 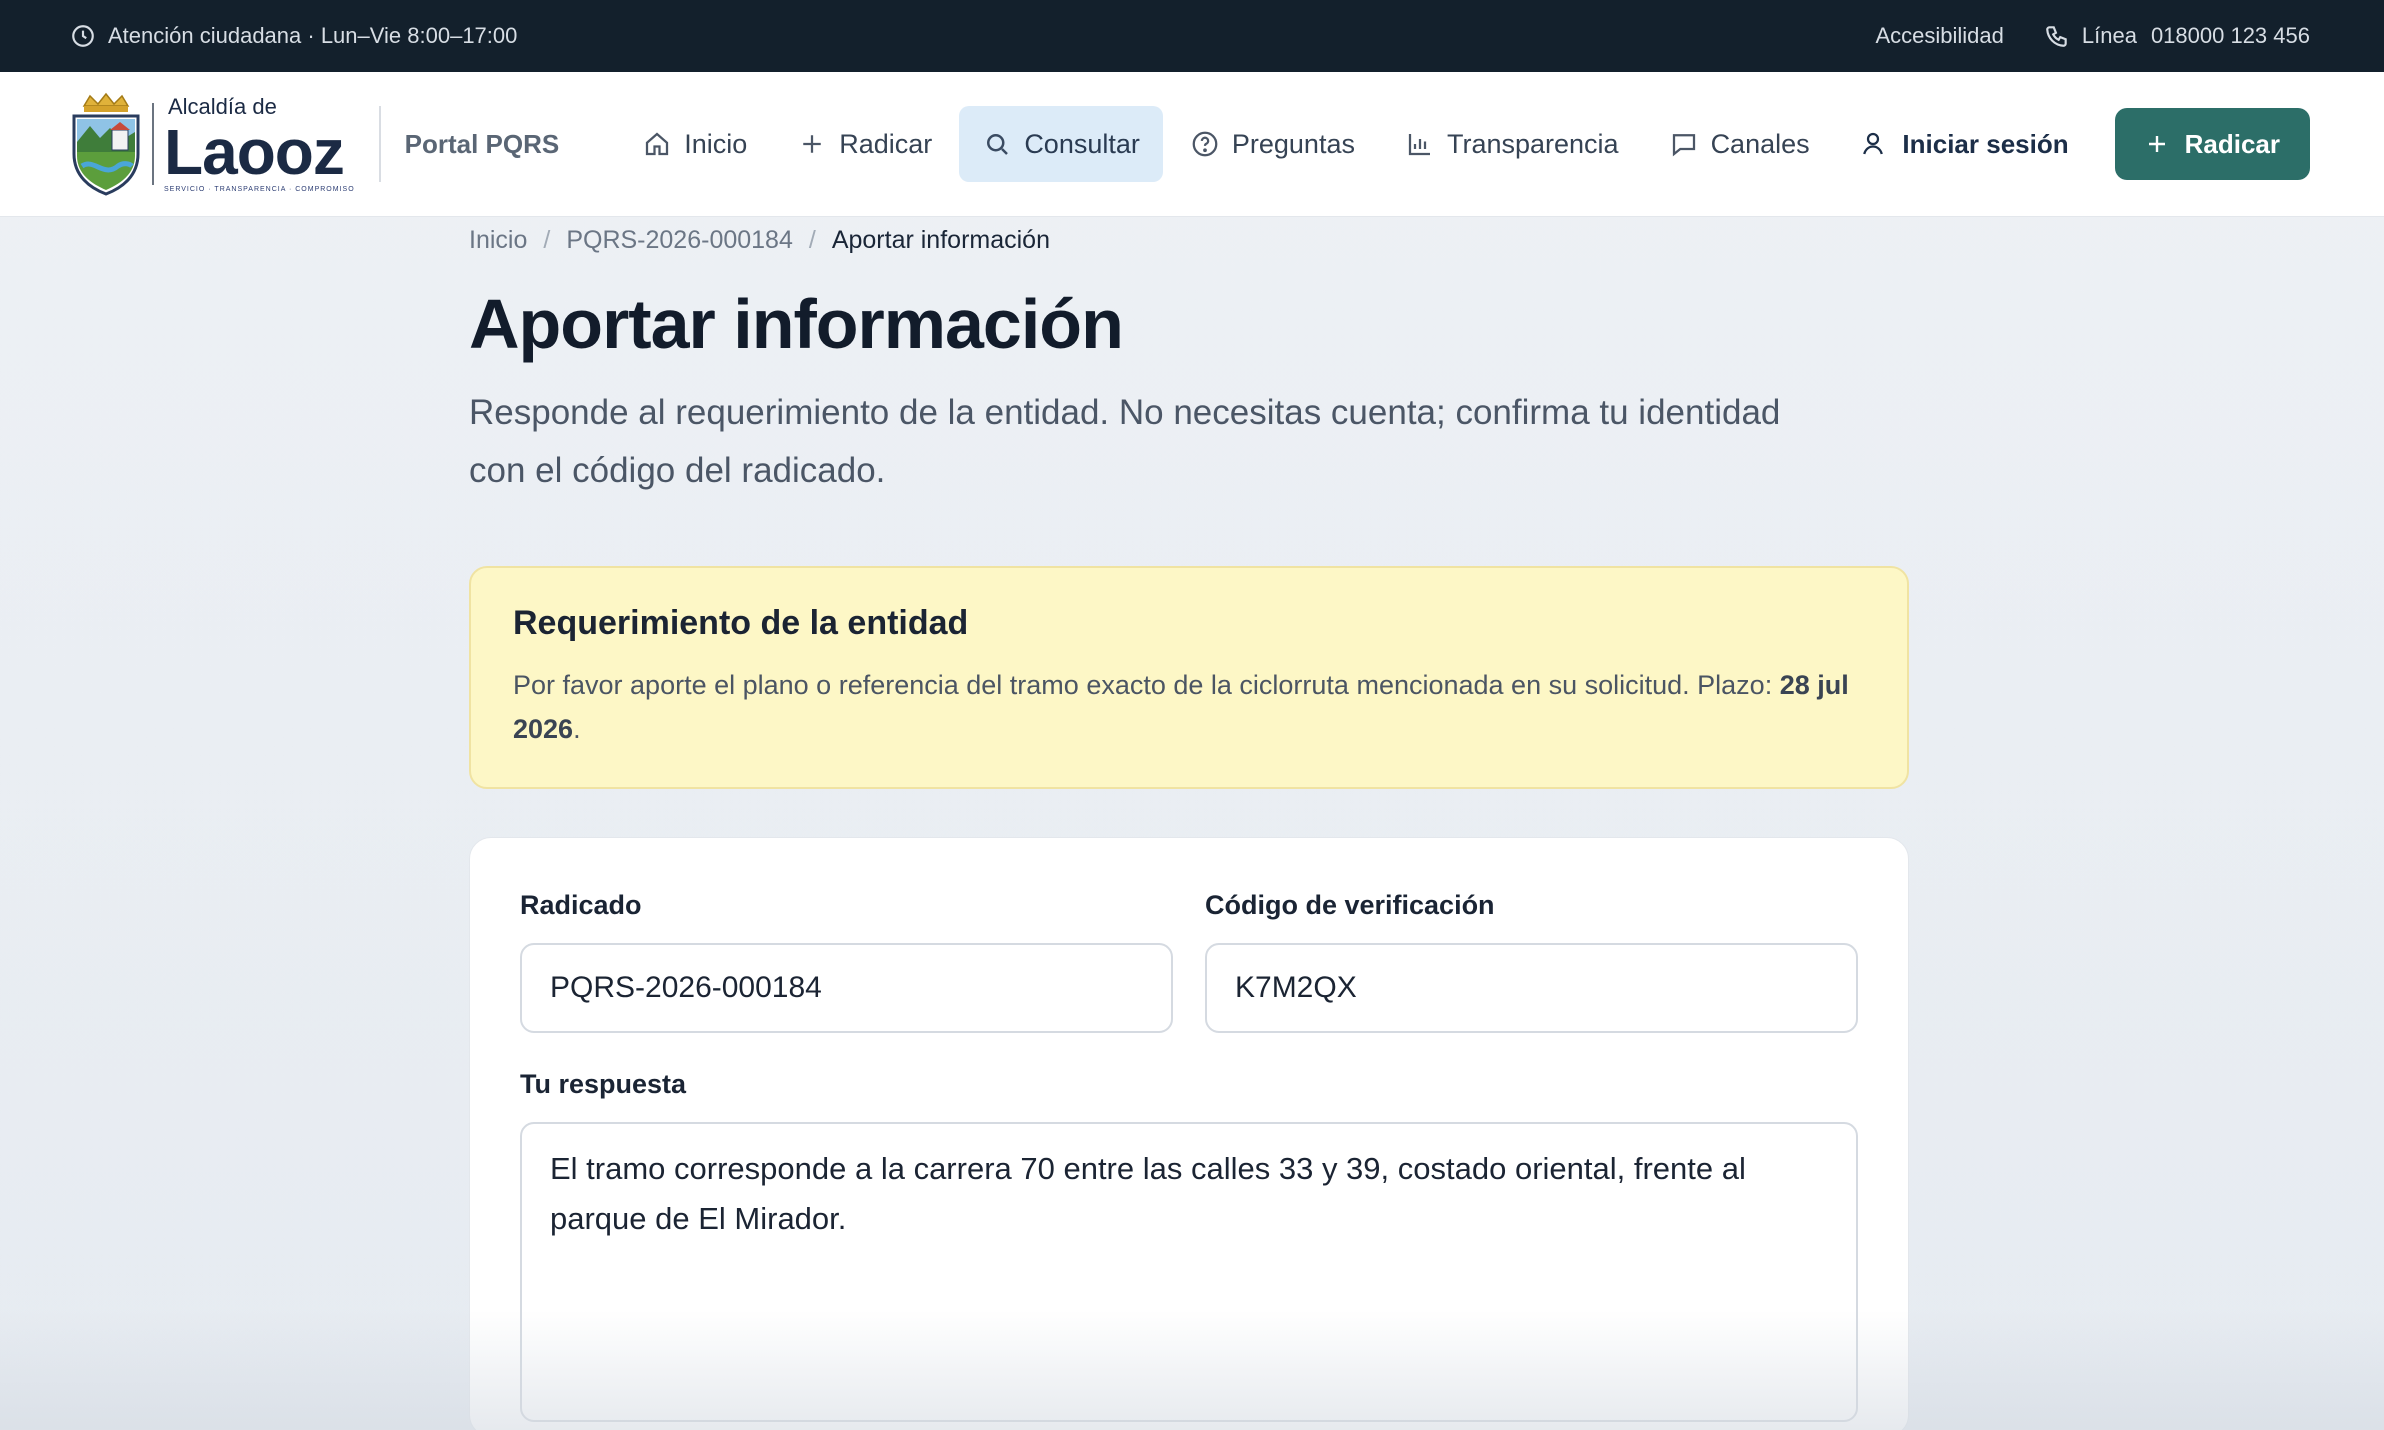 I want to click on nav-item-radicar: Radicar, so click(x=864, y=144).